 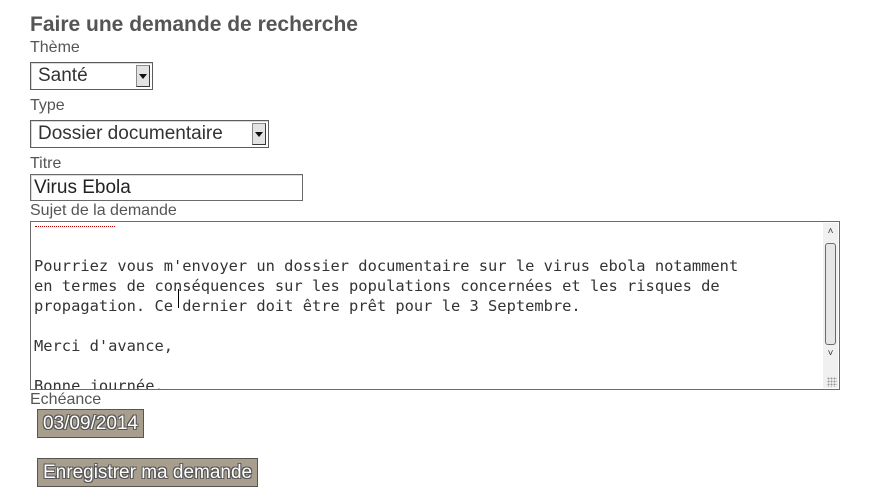 I want to click on vertical-scrollbar: ˄ ˅, so click(x=830, y=305).